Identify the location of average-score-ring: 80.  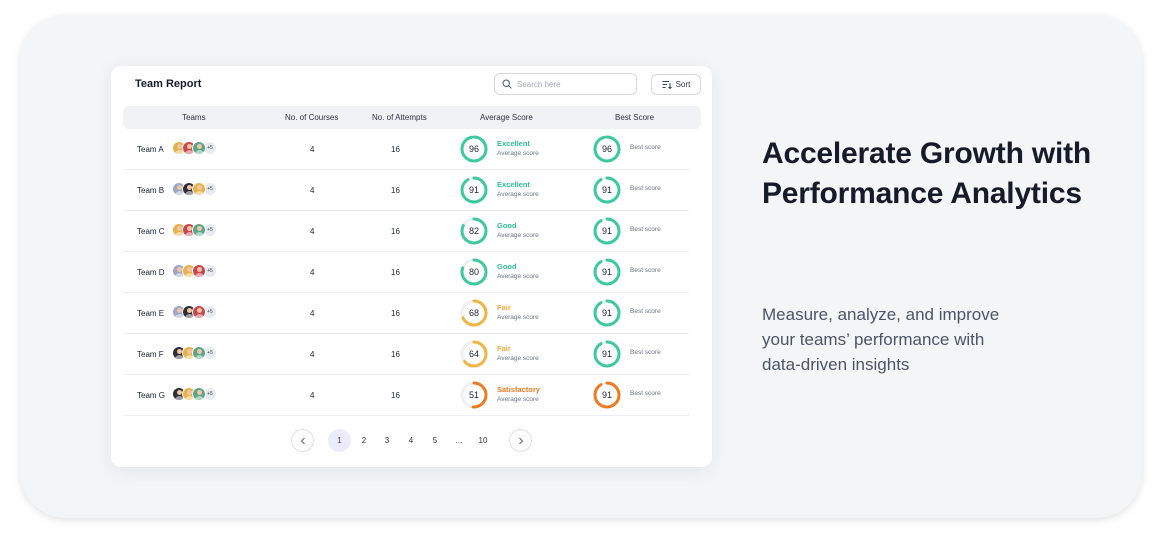
(474, 272).